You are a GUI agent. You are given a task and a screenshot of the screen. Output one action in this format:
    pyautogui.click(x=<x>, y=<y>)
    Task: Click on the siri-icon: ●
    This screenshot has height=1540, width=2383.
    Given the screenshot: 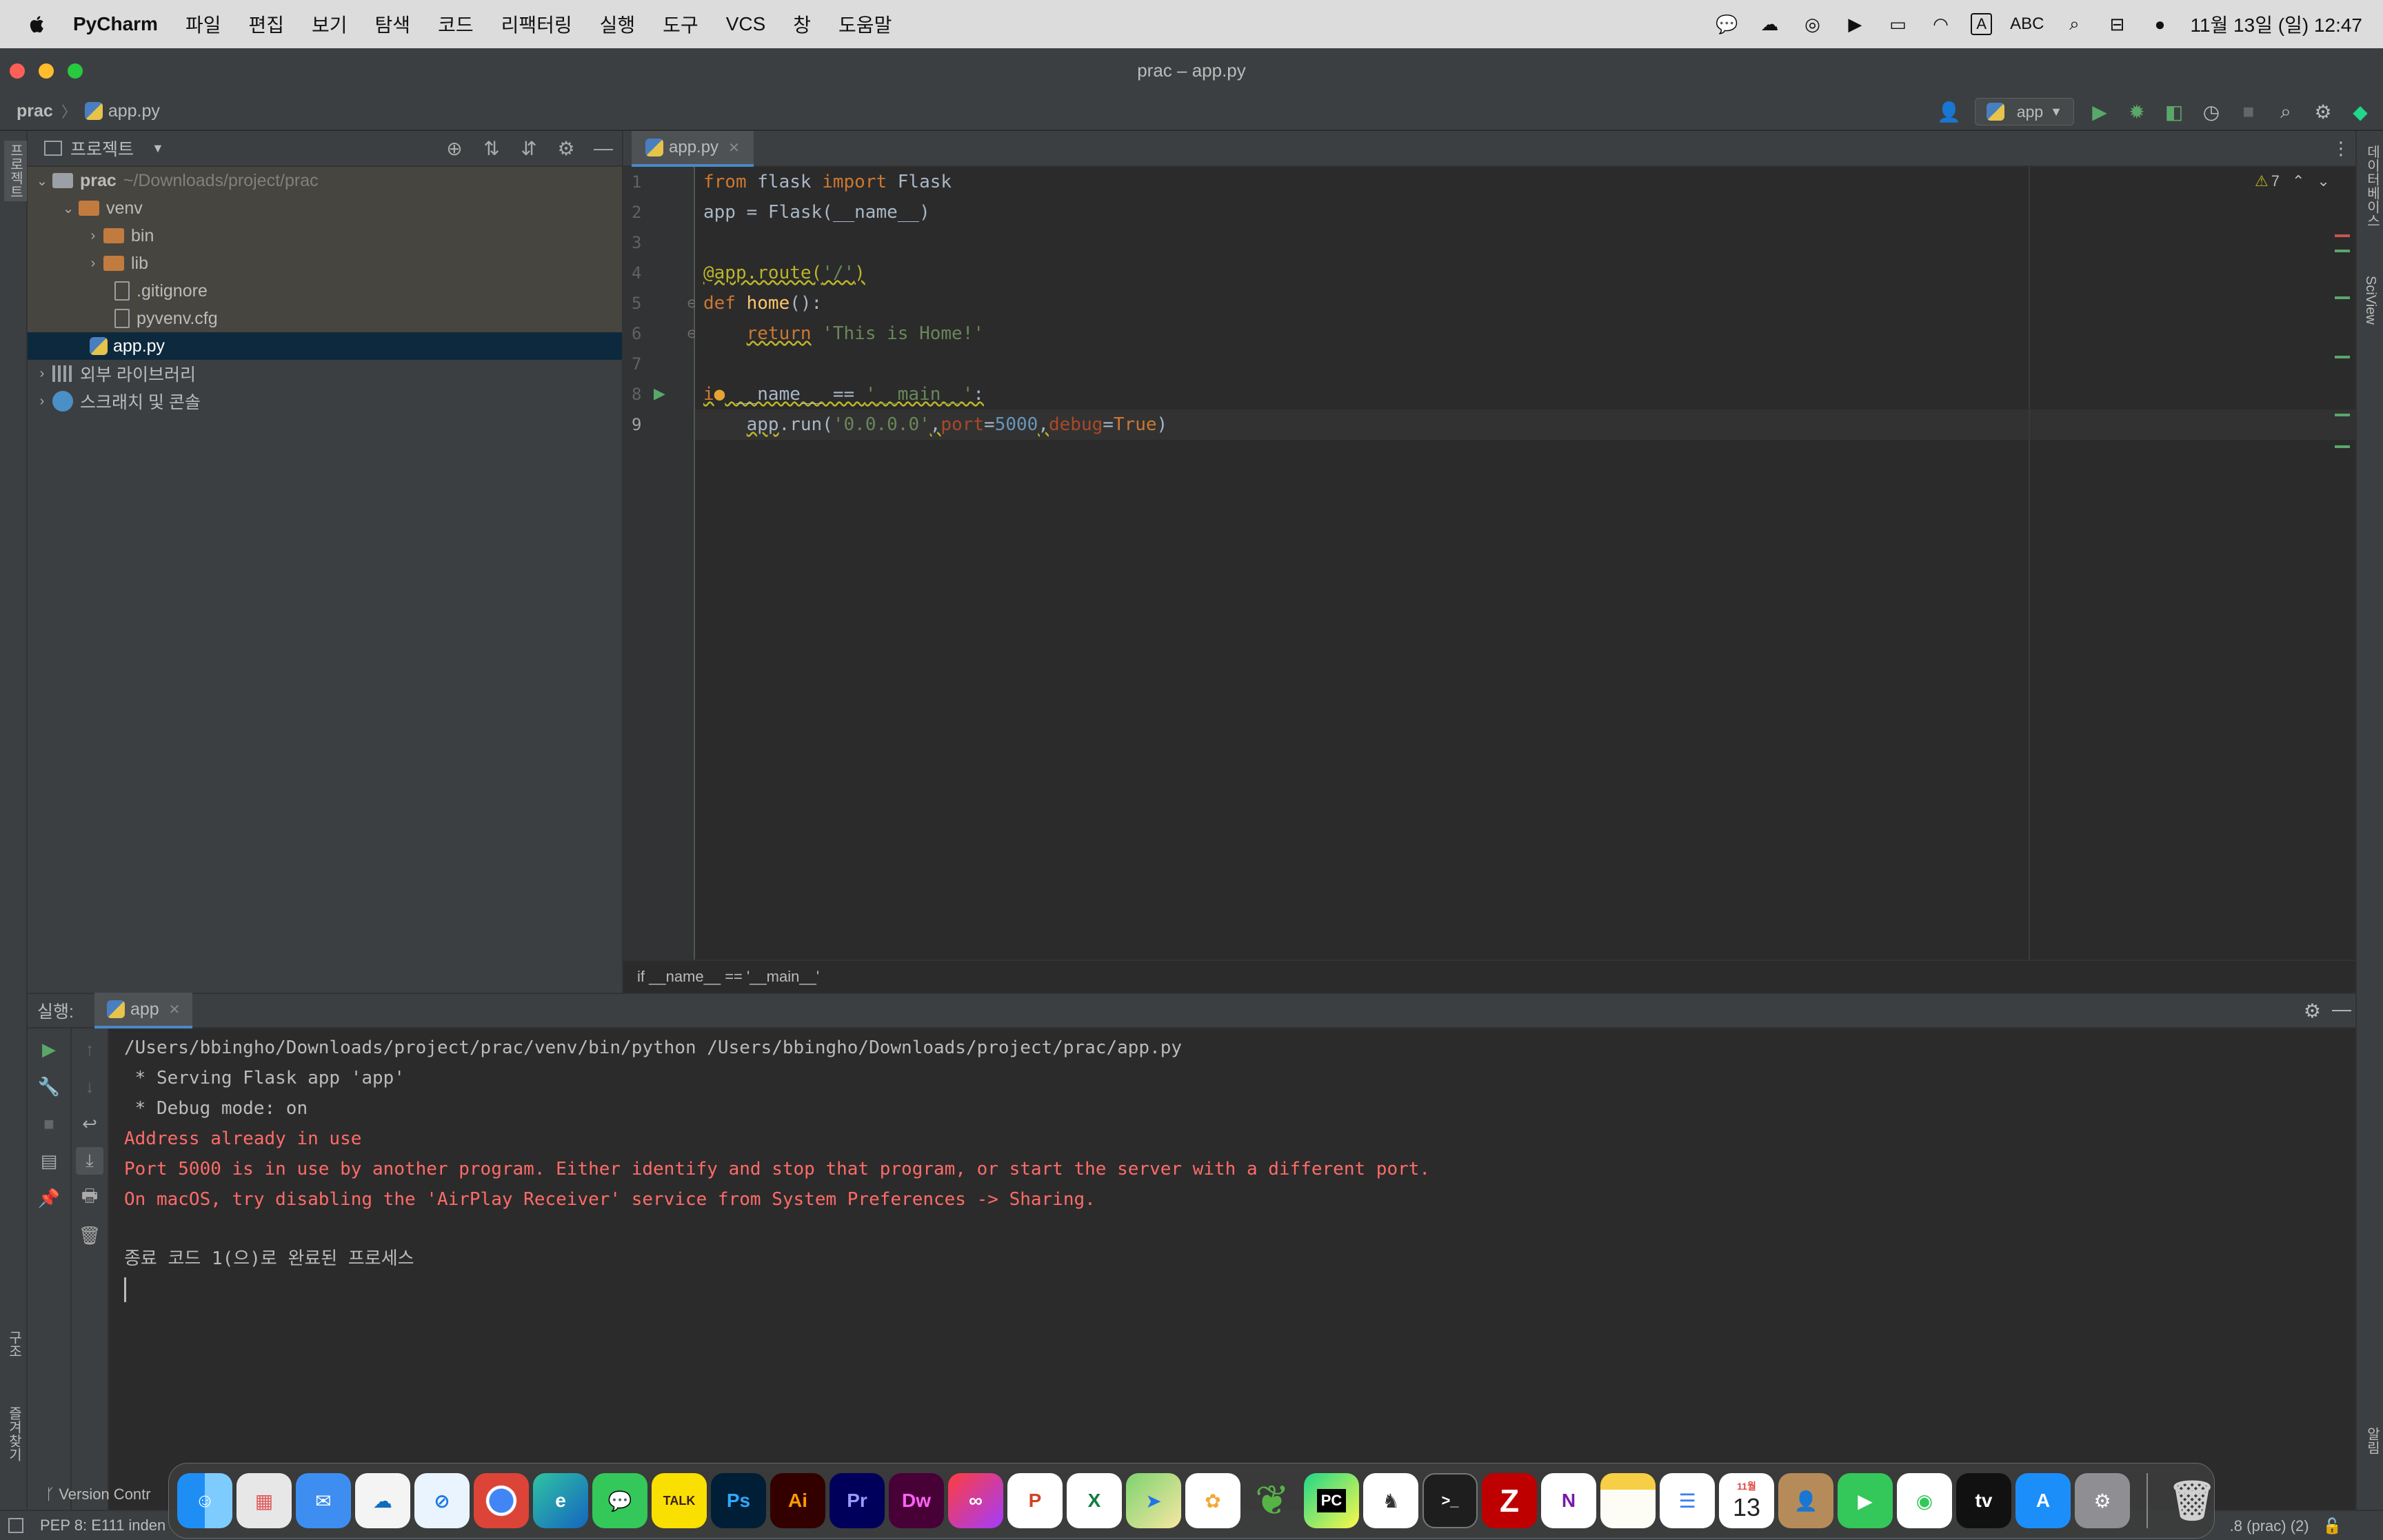 What is the action you would take?
    pyautogui.click(x=2159, y=24)
    